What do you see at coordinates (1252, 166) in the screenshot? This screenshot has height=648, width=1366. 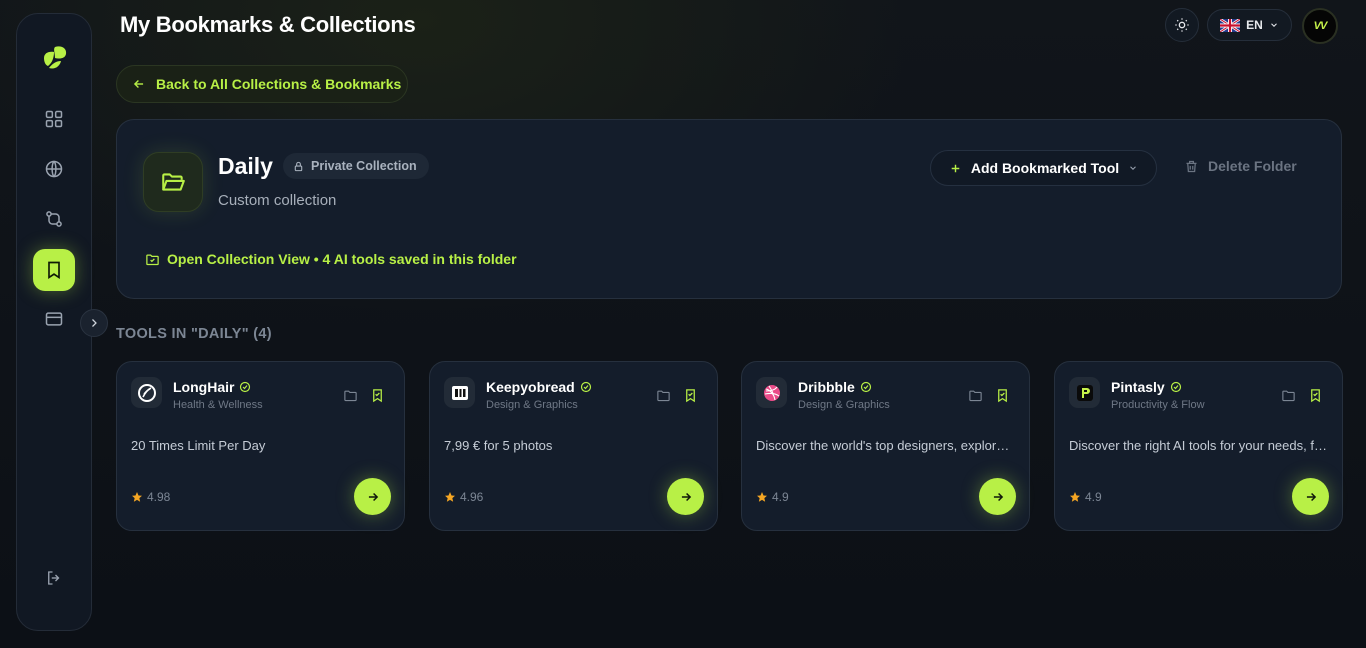 I see `delete-button-label: Delete Folder` at bounding box center [1252, 166].